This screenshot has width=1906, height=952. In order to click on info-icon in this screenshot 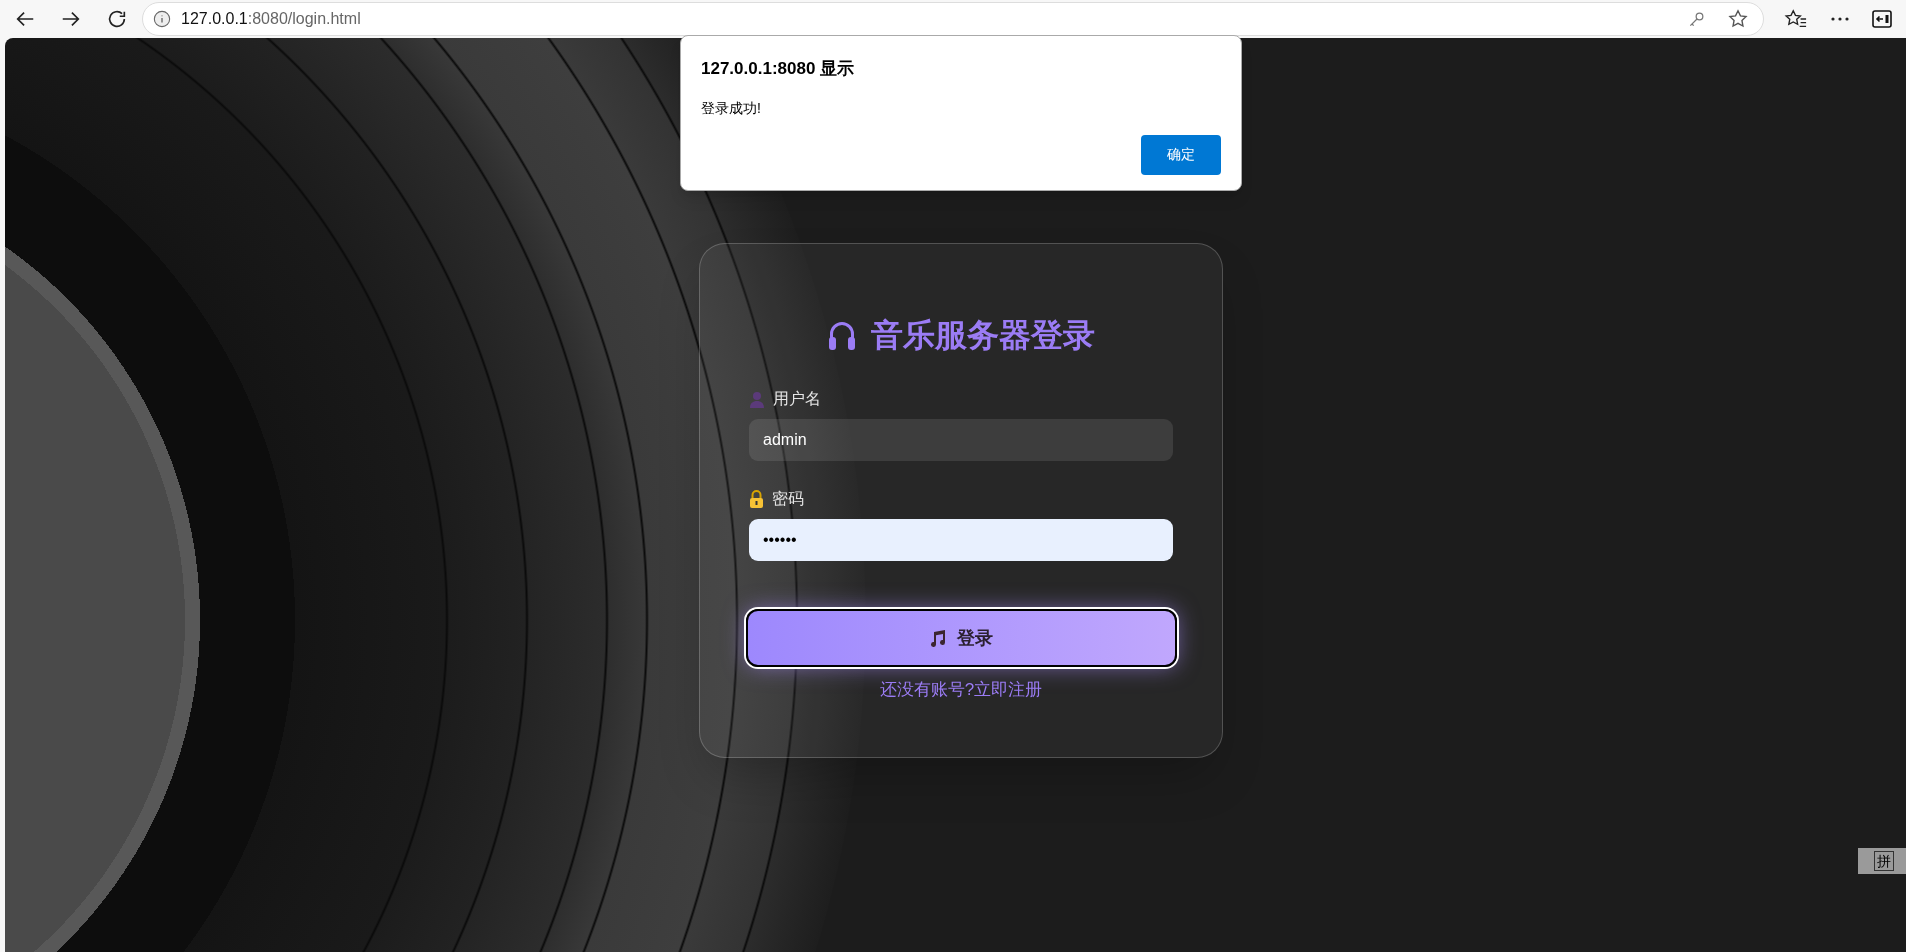, I will do `click(162, 19)`.